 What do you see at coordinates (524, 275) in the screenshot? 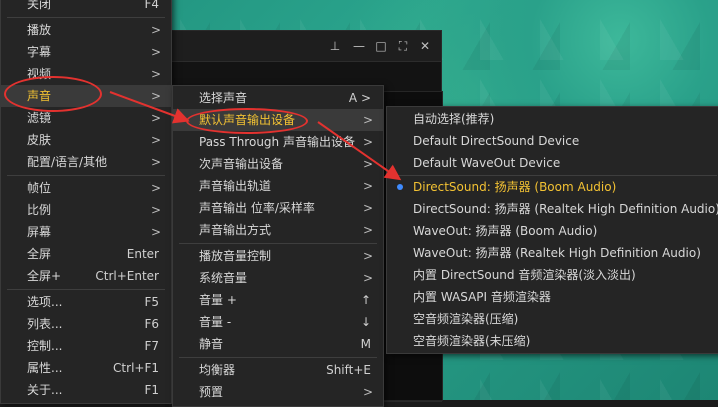
I see `menu-item-label: 内置 DirectSound 音频渲染器(淡入淡出)` at bounding box center [524, 275].